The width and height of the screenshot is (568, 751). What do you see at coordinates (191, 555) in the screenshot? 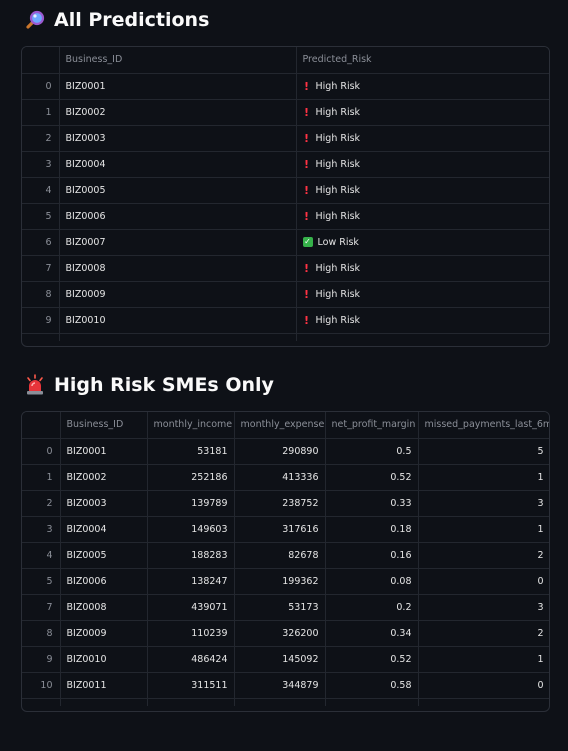
I see `monthly-income-cell: 188283` at bounding box center [191, 555].